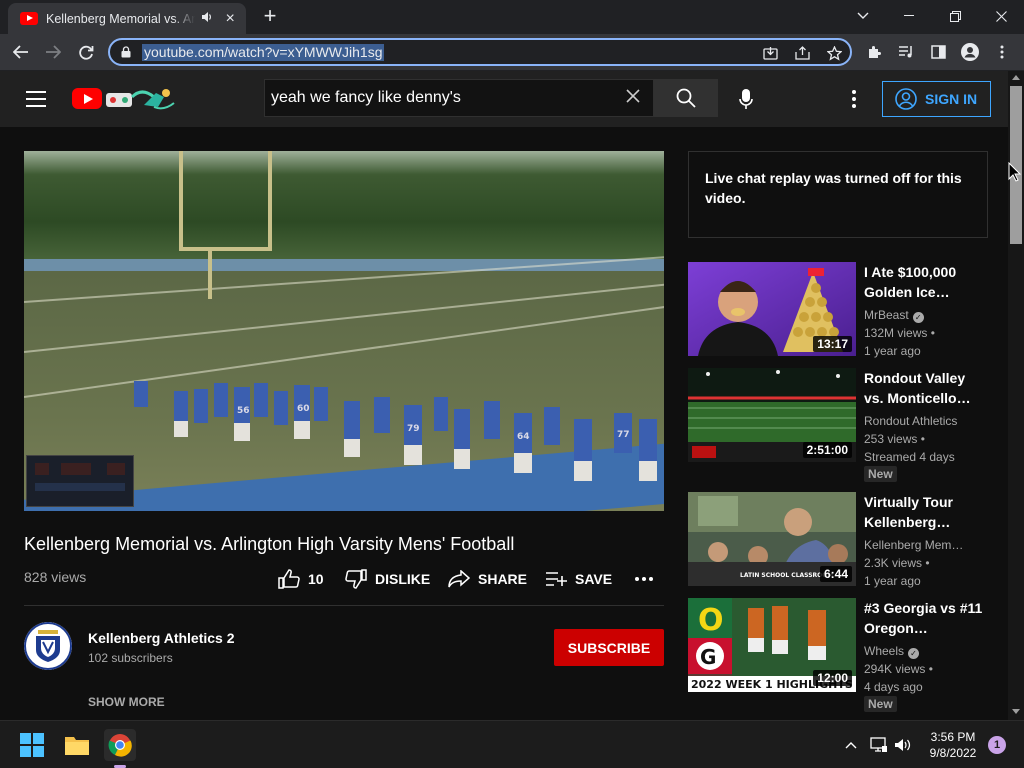 The height and width of the screenshot is (768, 1024). I want to click on divider, so click(344, 605).